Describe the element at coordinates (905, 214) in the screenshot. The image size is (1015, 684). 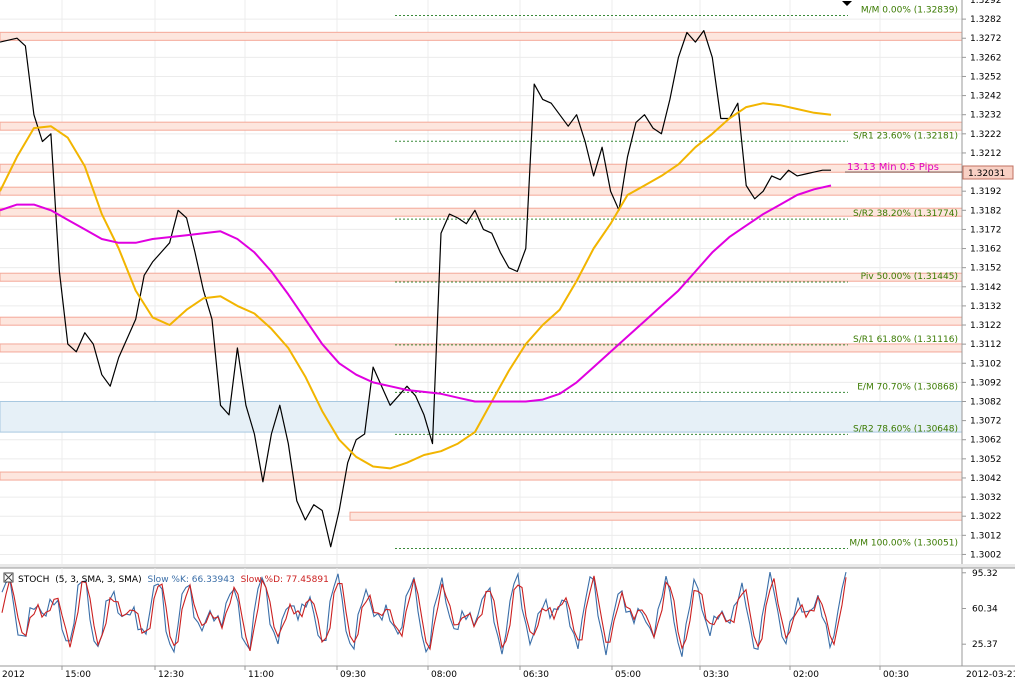
I see `fib-level-label: S/R2 38.20% (1.31774)` at that location.